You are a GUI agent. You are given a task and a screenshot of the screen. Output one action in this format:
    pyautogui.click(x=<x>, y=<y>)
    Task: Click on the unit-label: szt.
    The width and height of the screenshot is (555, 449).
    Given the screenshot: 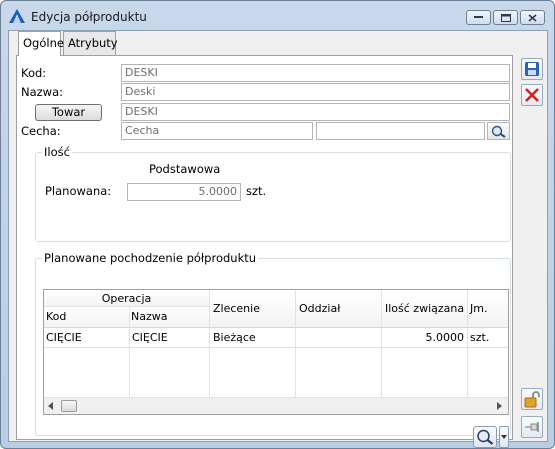 What is the action you would take?
    pyautogui.click(x=256, y=191)
    